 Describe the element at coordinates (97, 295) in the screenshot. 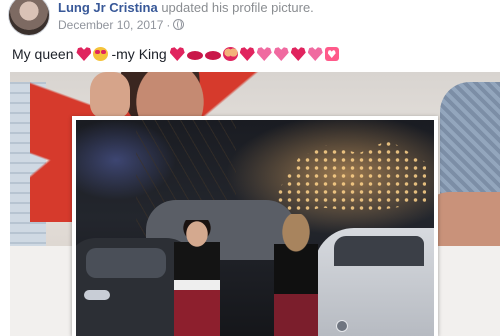

I see `car-left-headlight` at that location.